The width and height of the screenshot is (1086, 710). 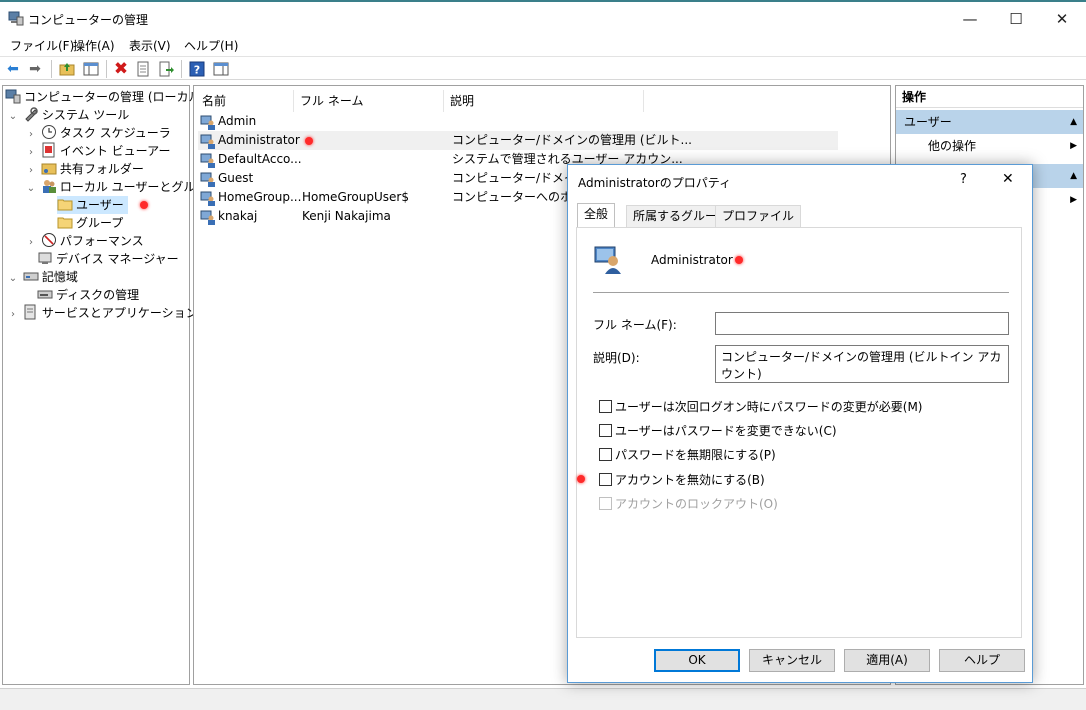 What do you see at coordinates (697, 660) in the screenshot?
I see `ok-button: OK` at bounding box center [697, 660].